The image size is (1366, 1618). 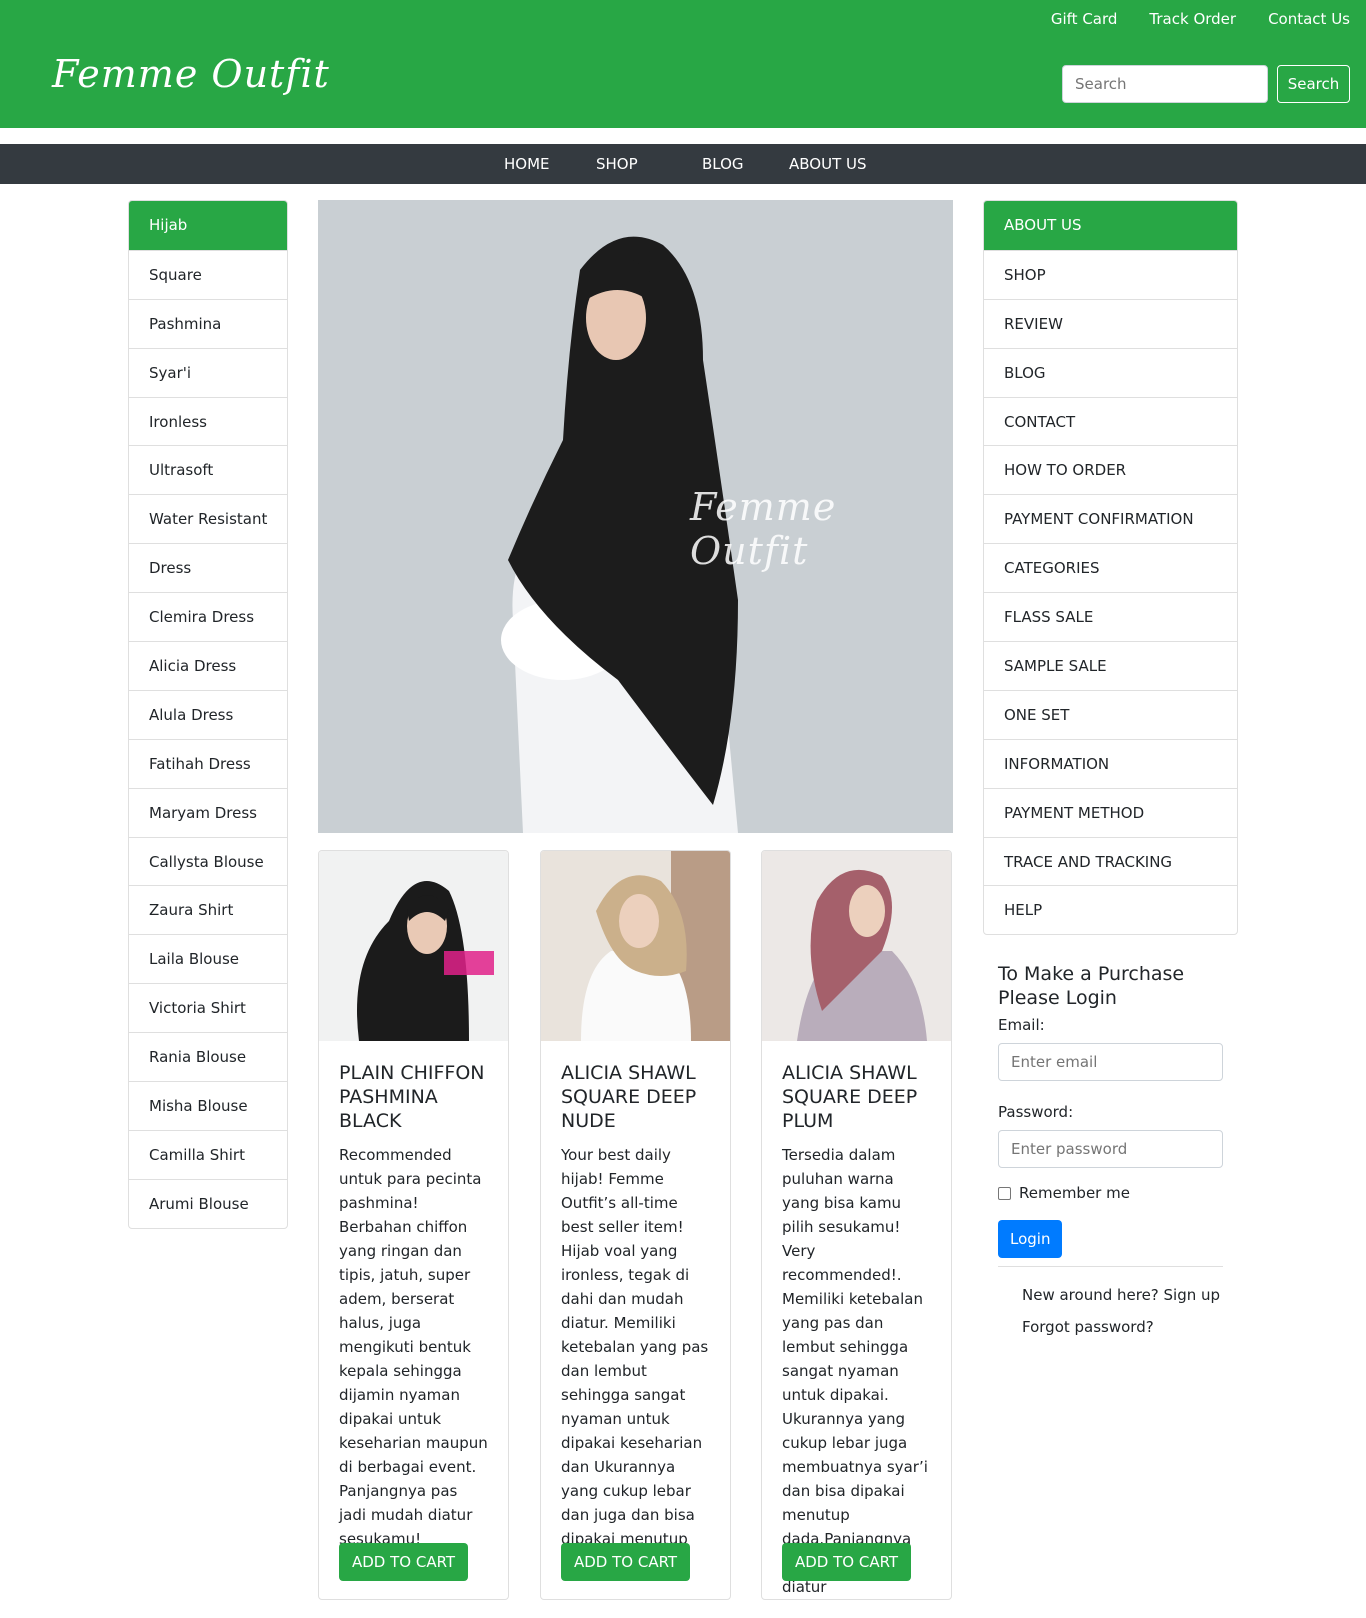 I want to click on forgot-password-link: Forgot password?, so click(x=1110, y=1327).